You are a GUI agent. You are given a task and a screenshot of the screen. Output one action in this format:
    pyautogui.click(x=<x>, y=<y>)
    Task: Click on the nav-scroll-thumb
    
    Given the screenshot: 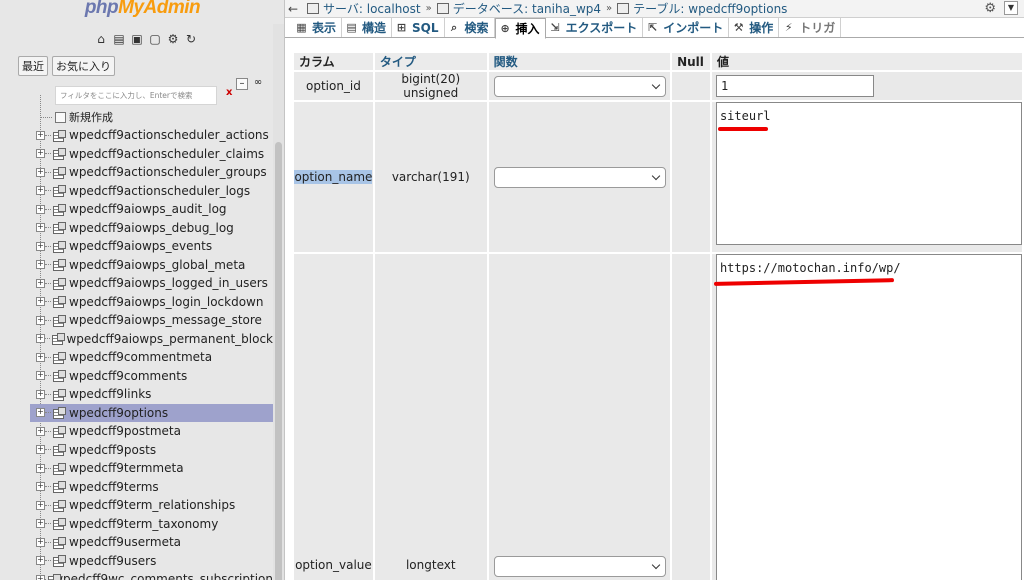 What is the action you would take?
    pyautogui.click(x=278, y=361)
    